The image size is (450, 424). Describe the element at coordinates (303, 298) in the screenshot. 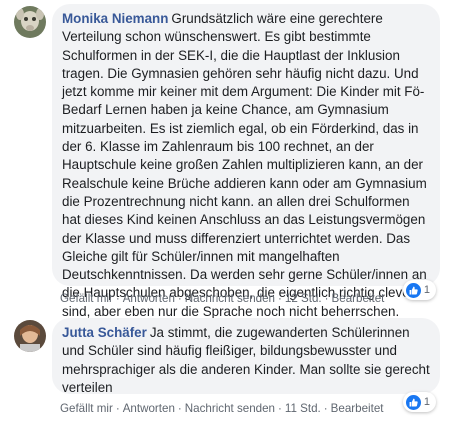

I see `timestamp: 12 Std.` at that location.